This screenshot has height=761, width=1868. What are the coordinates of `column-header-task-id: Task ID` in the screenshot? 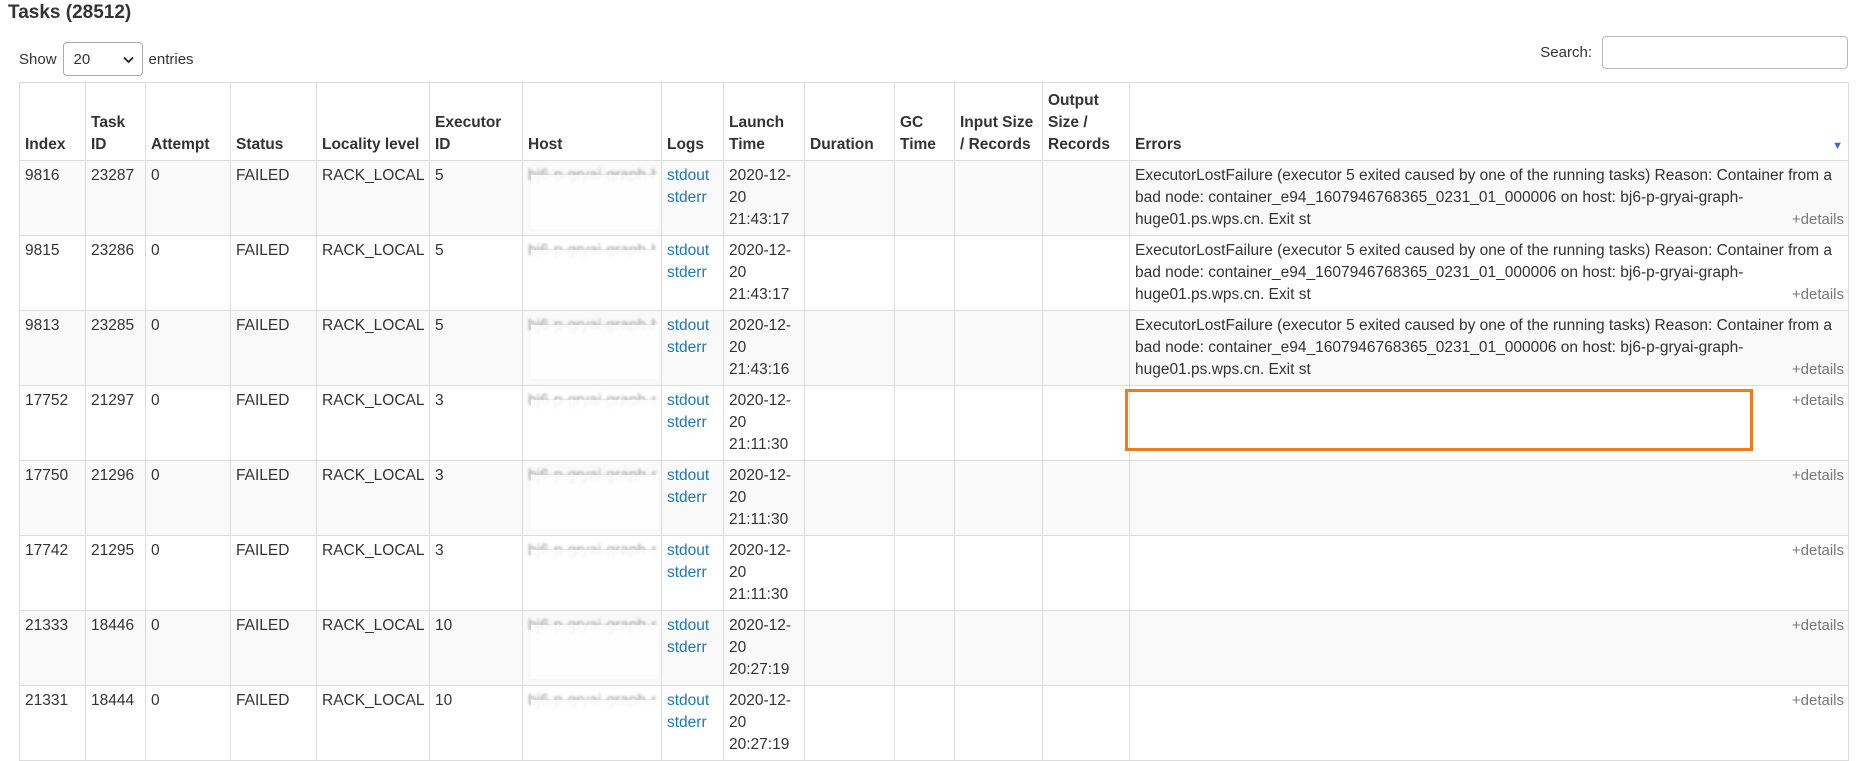 It's located at (115, 121).